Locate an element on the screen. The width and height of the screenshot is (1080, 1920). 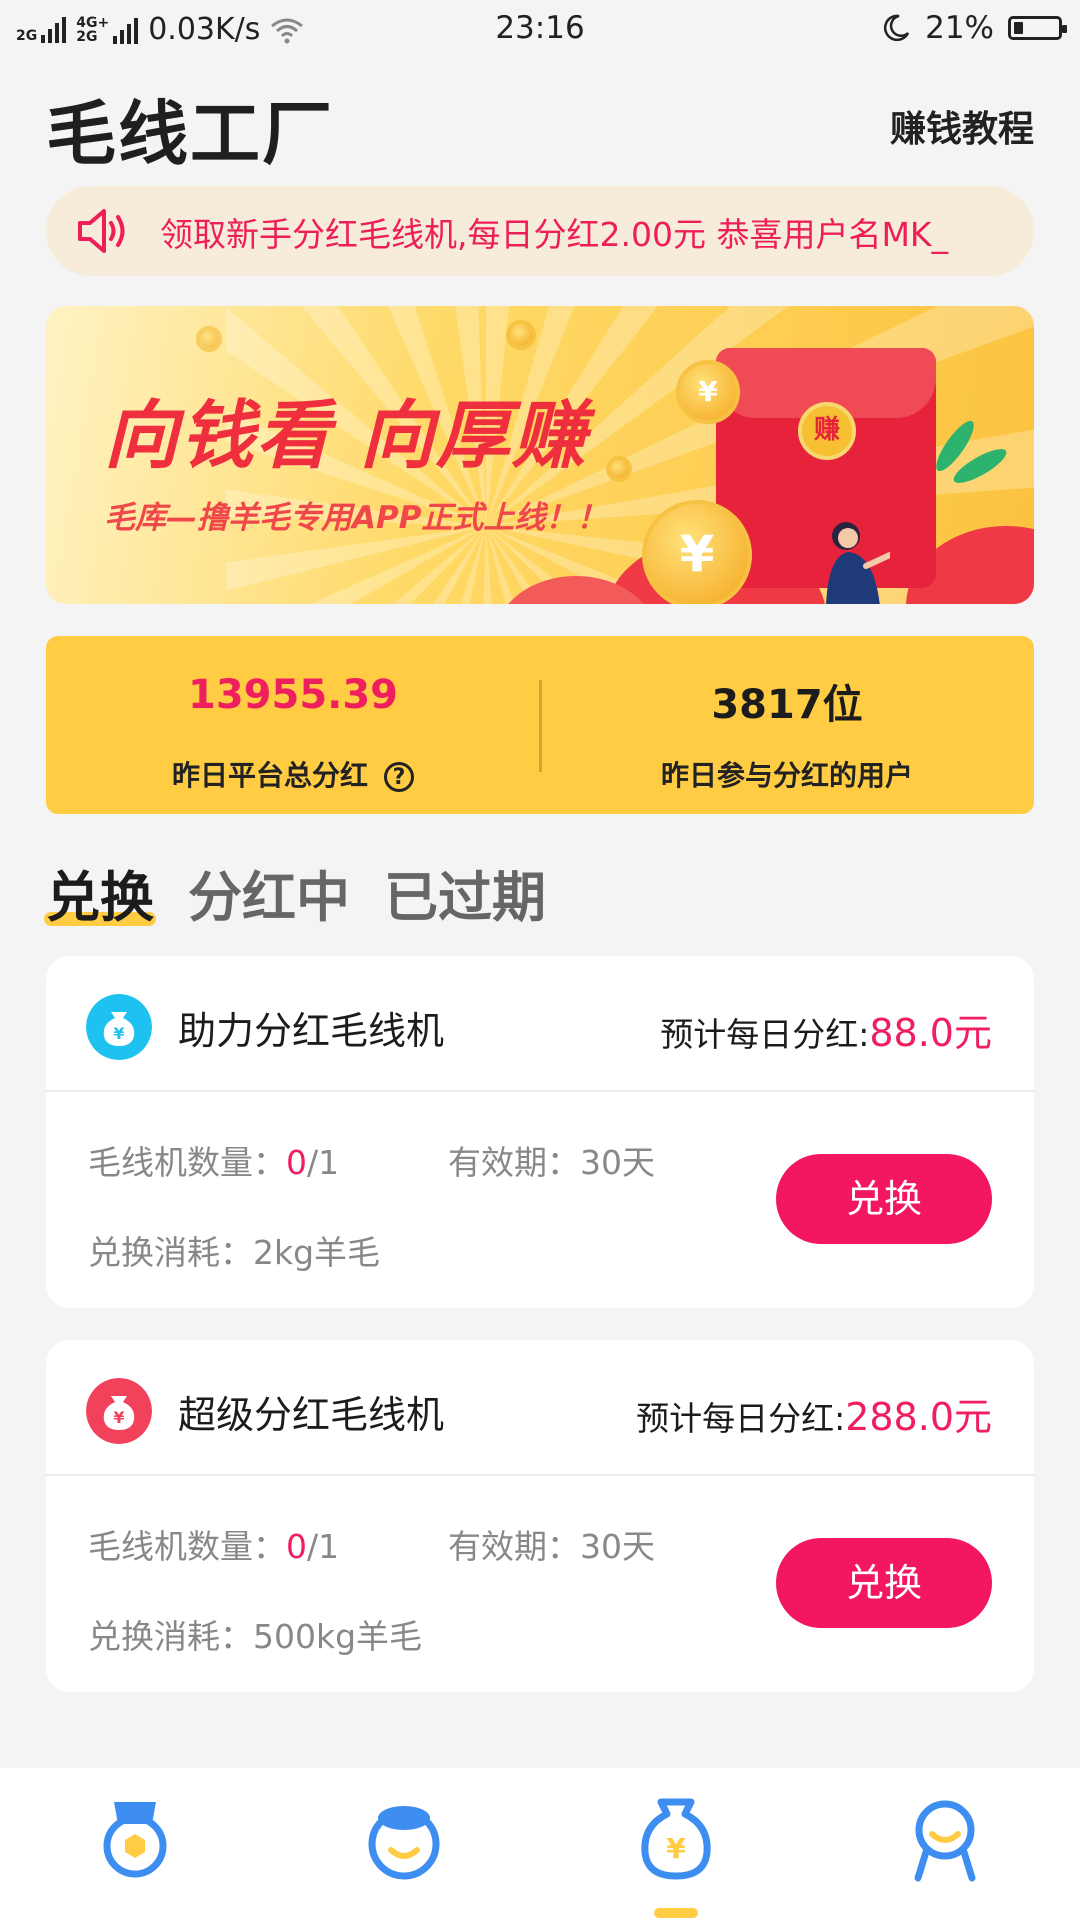
stat-participating-users: 3817位 昨日参与分红的用户 is located at coordinates (787, 725).